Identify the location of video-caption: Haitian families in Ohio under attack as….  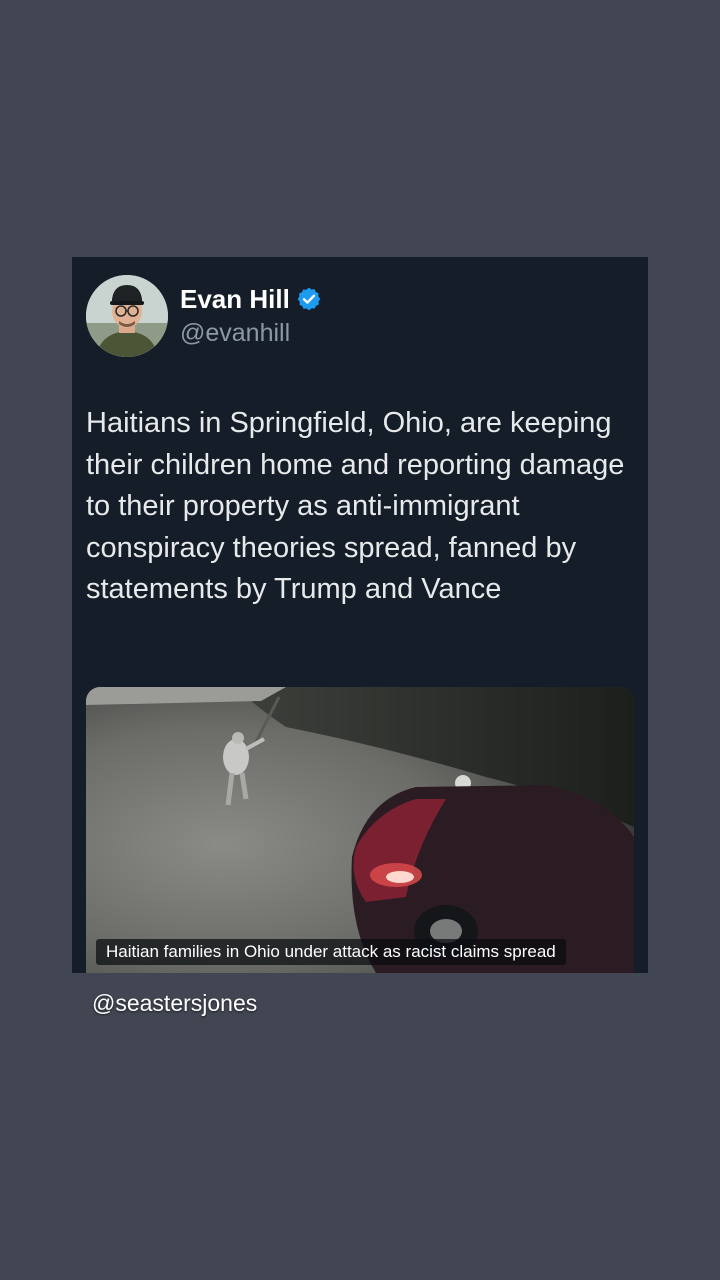
(331, 952).